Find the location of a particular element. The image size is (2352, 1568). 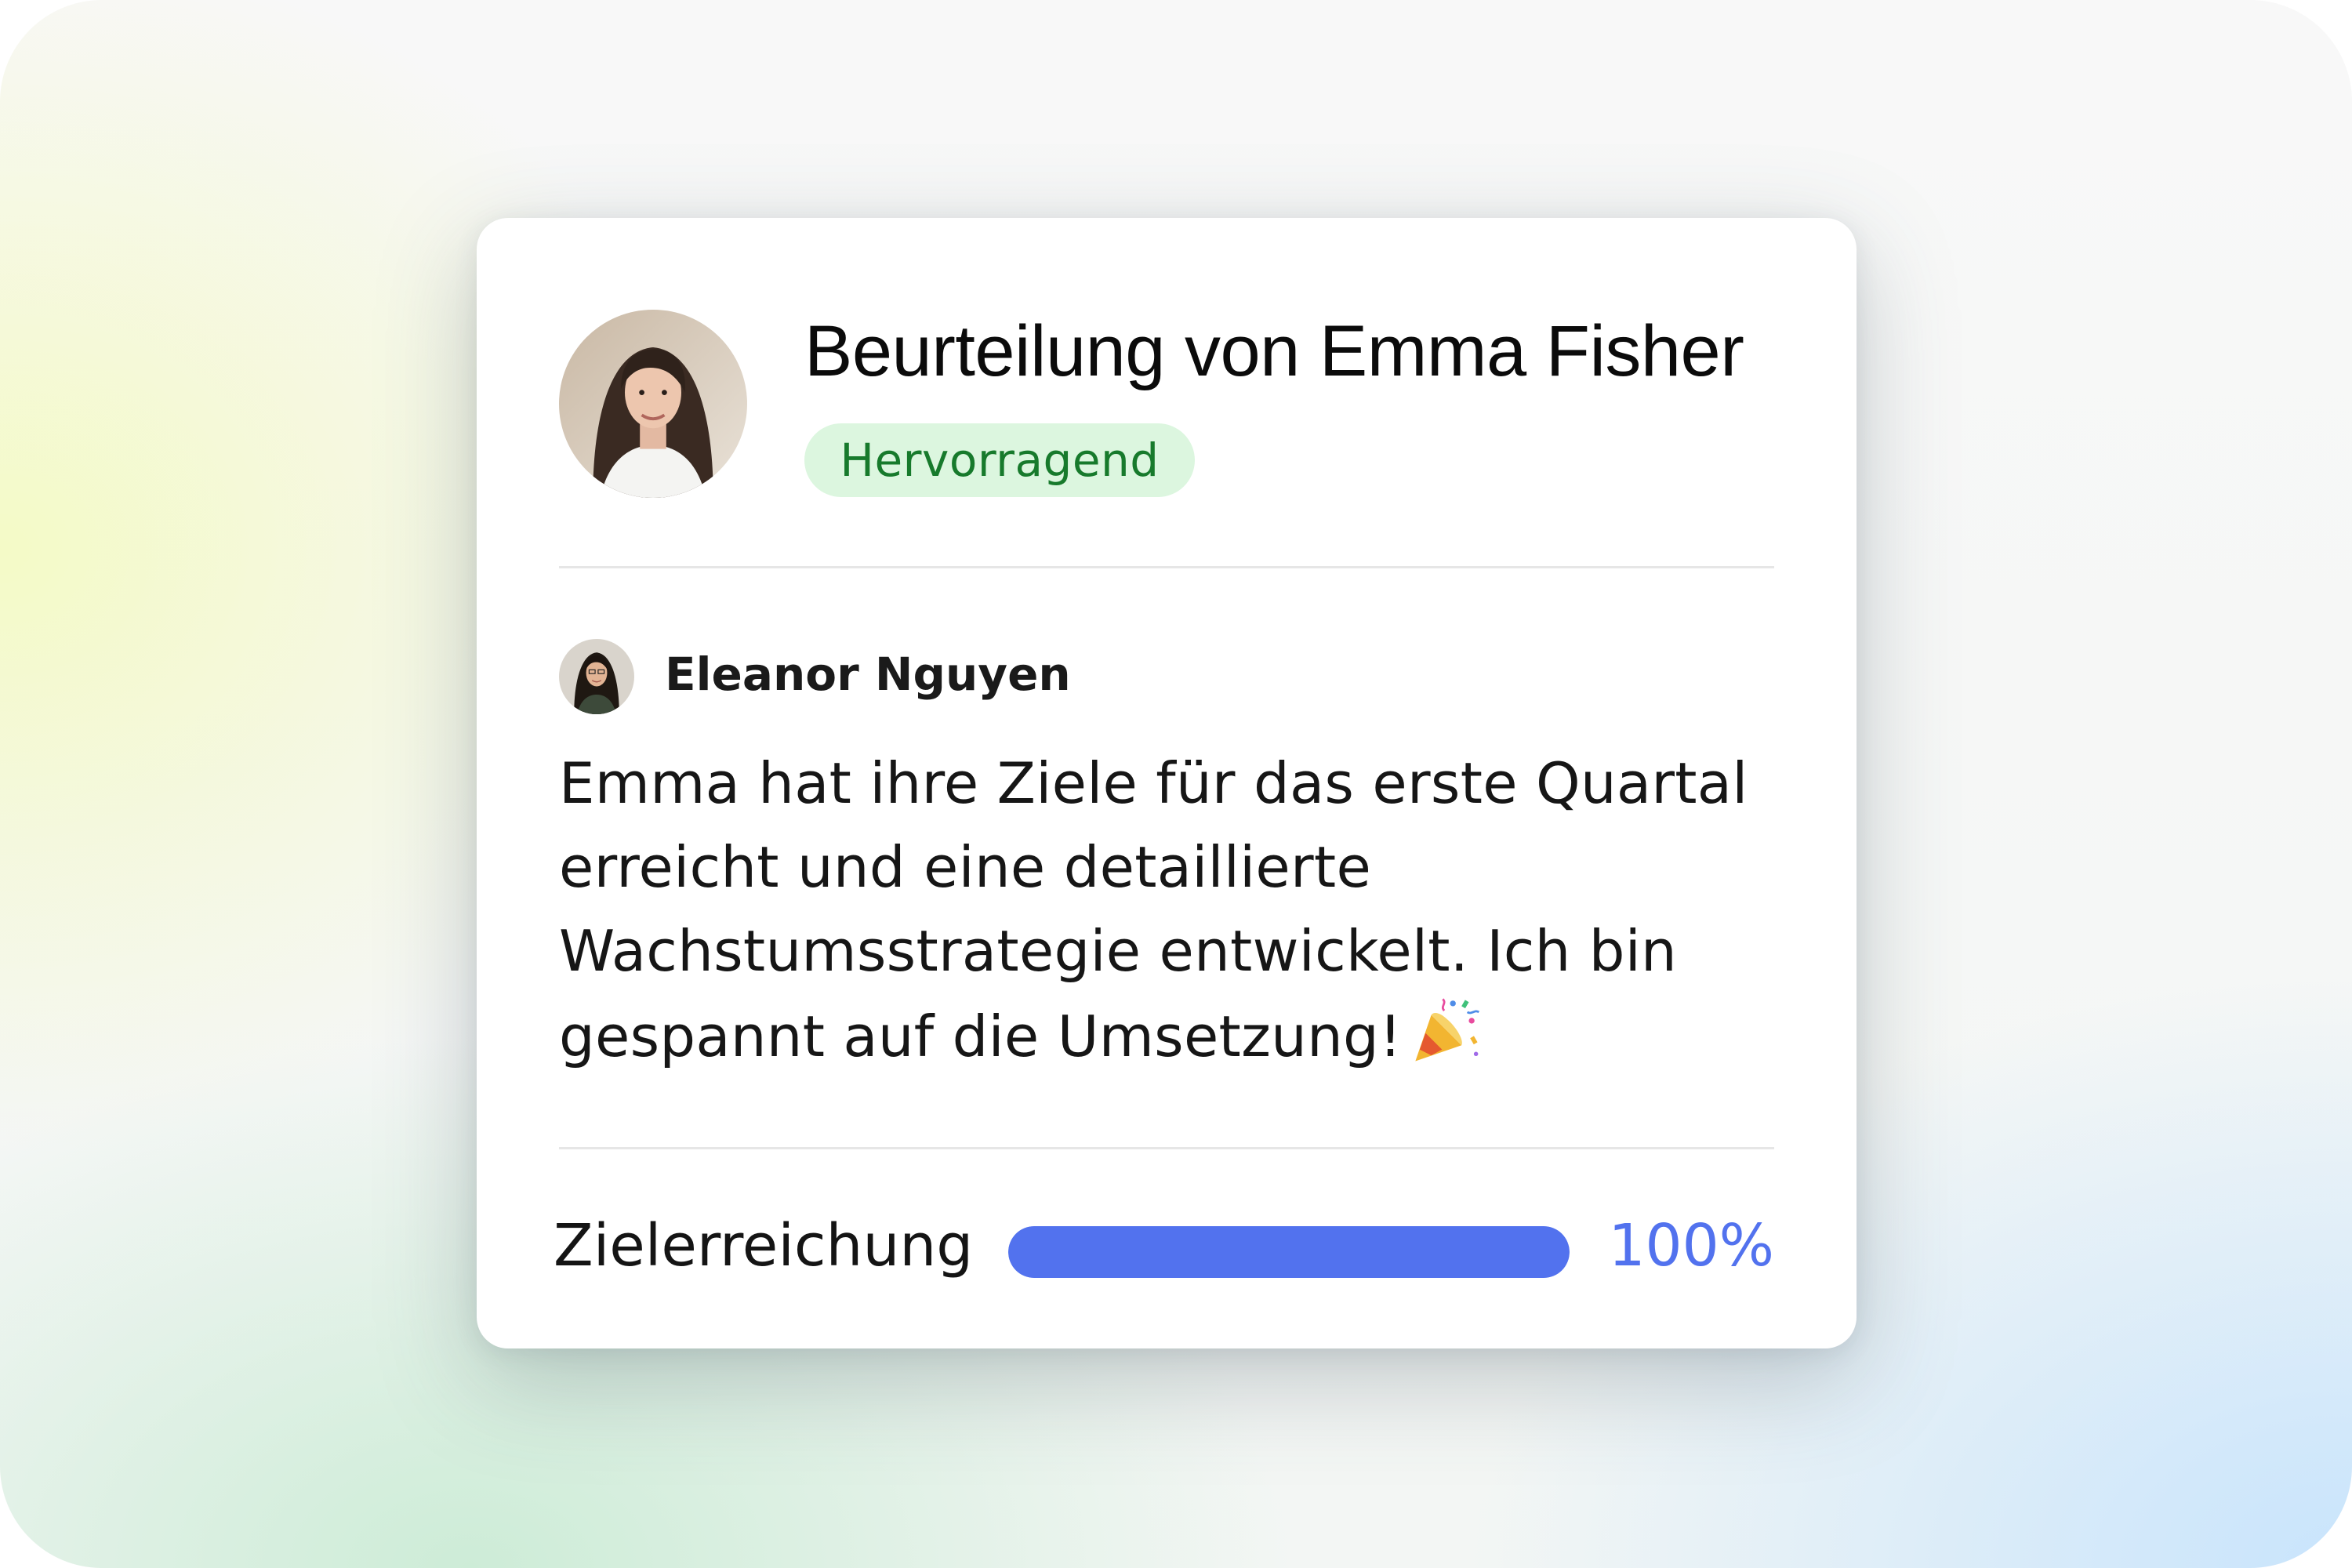

subject-avatar is located at coordinates (653, 404).